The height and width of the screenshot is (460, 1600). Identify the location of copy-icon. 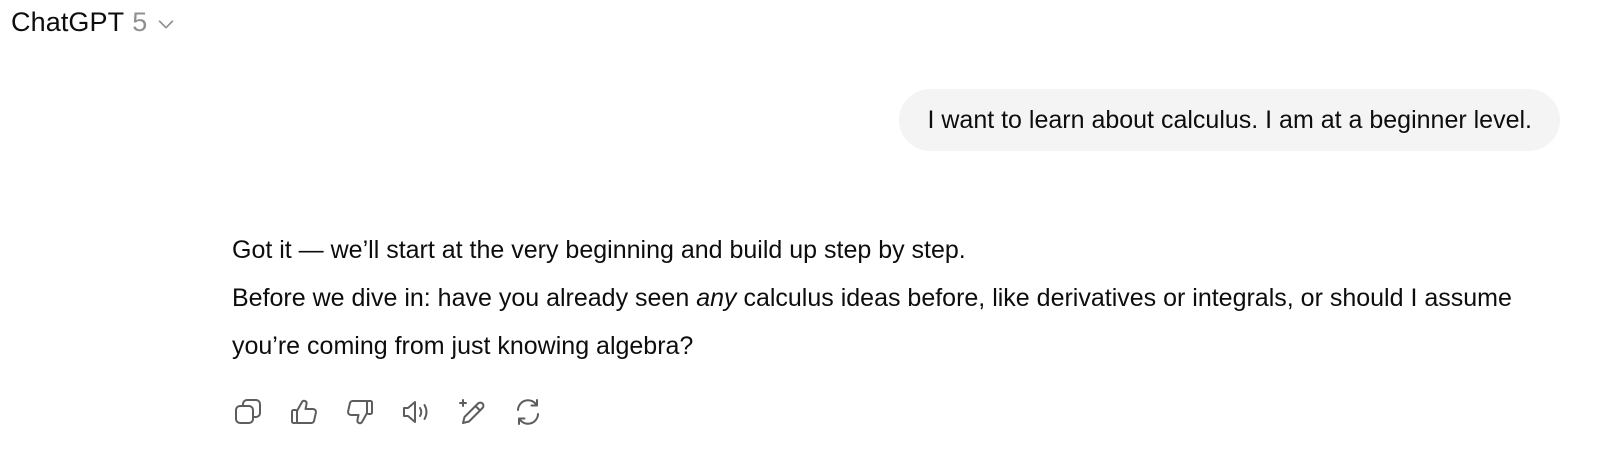
(248, 411).